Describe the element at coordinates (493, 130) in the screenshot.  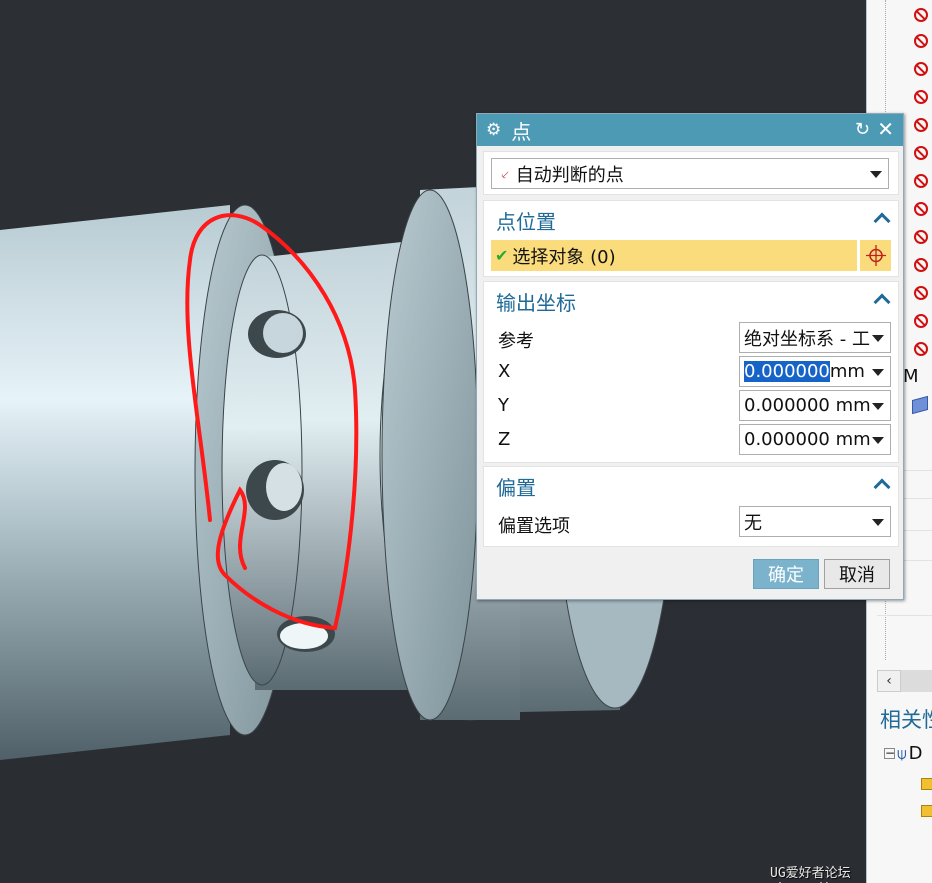
I see `gear-icon: ⚙` at that location.